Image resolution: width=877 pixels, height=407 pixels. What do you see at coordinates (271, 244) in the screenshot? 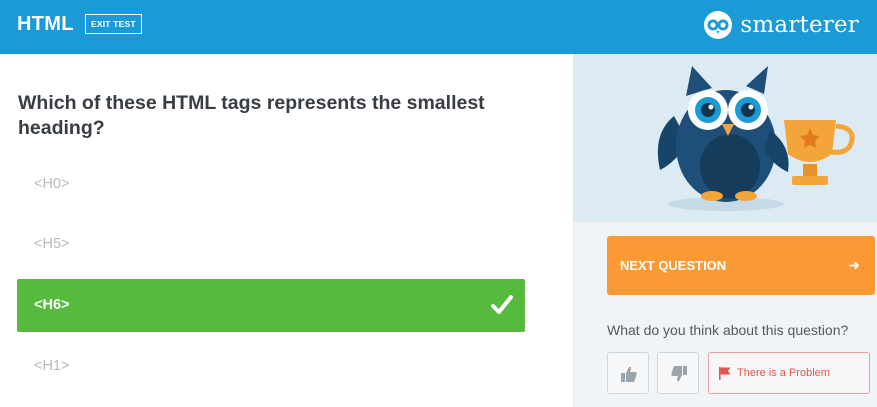
I see `answer-option: <H5>` at bounding box center [271, 244].